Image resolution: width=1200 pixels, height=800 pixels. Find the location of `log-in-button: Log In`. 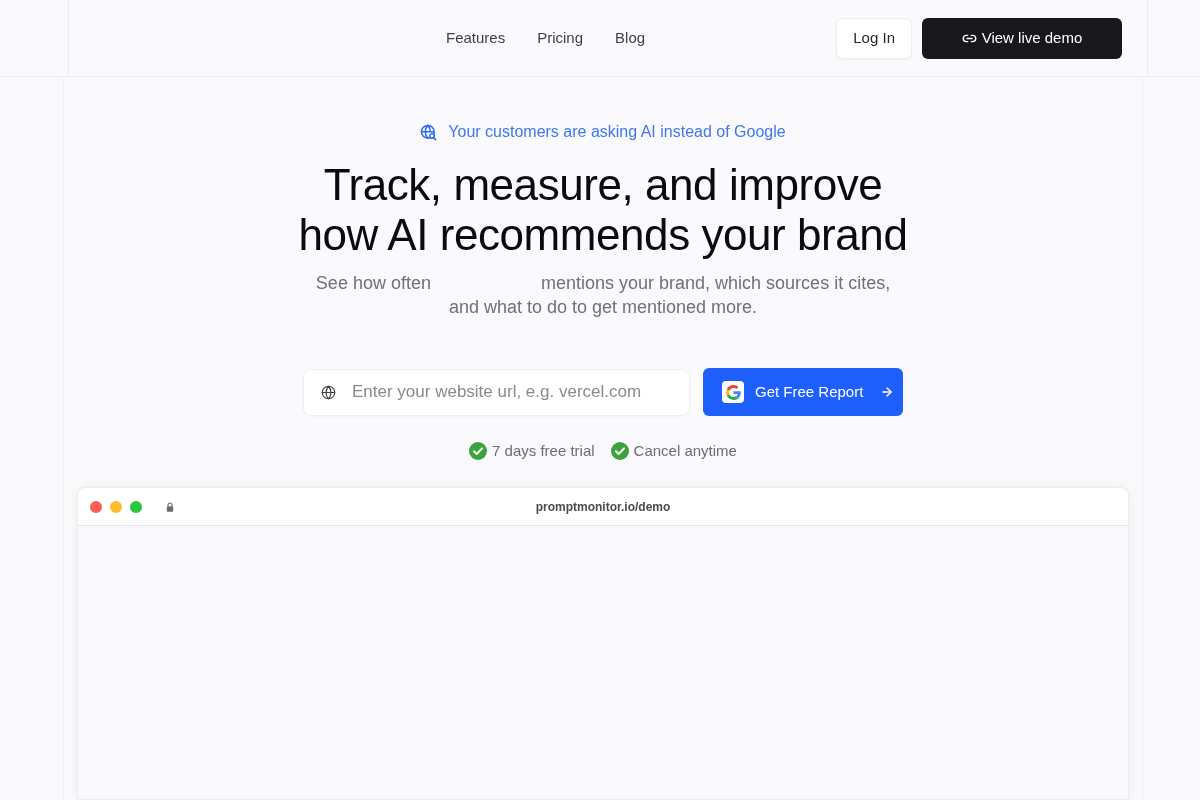

log-in-button: Log In is located at coordinates (874, 38).